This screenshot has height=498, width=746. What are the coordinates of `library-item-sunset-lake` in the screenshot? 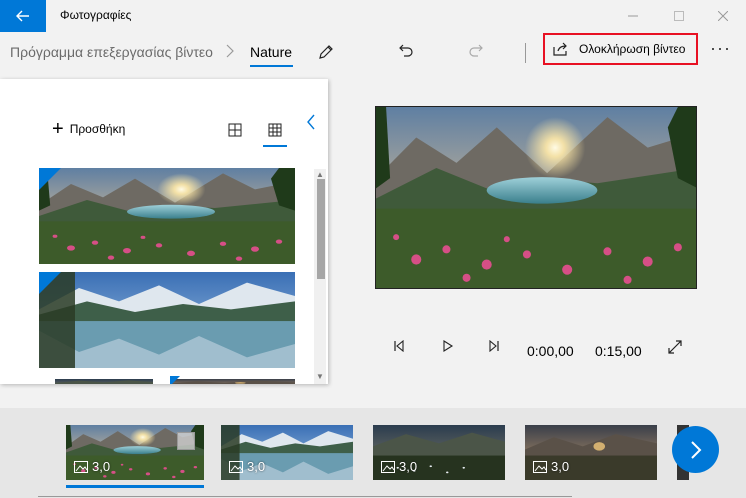 It's located at (167, 216).